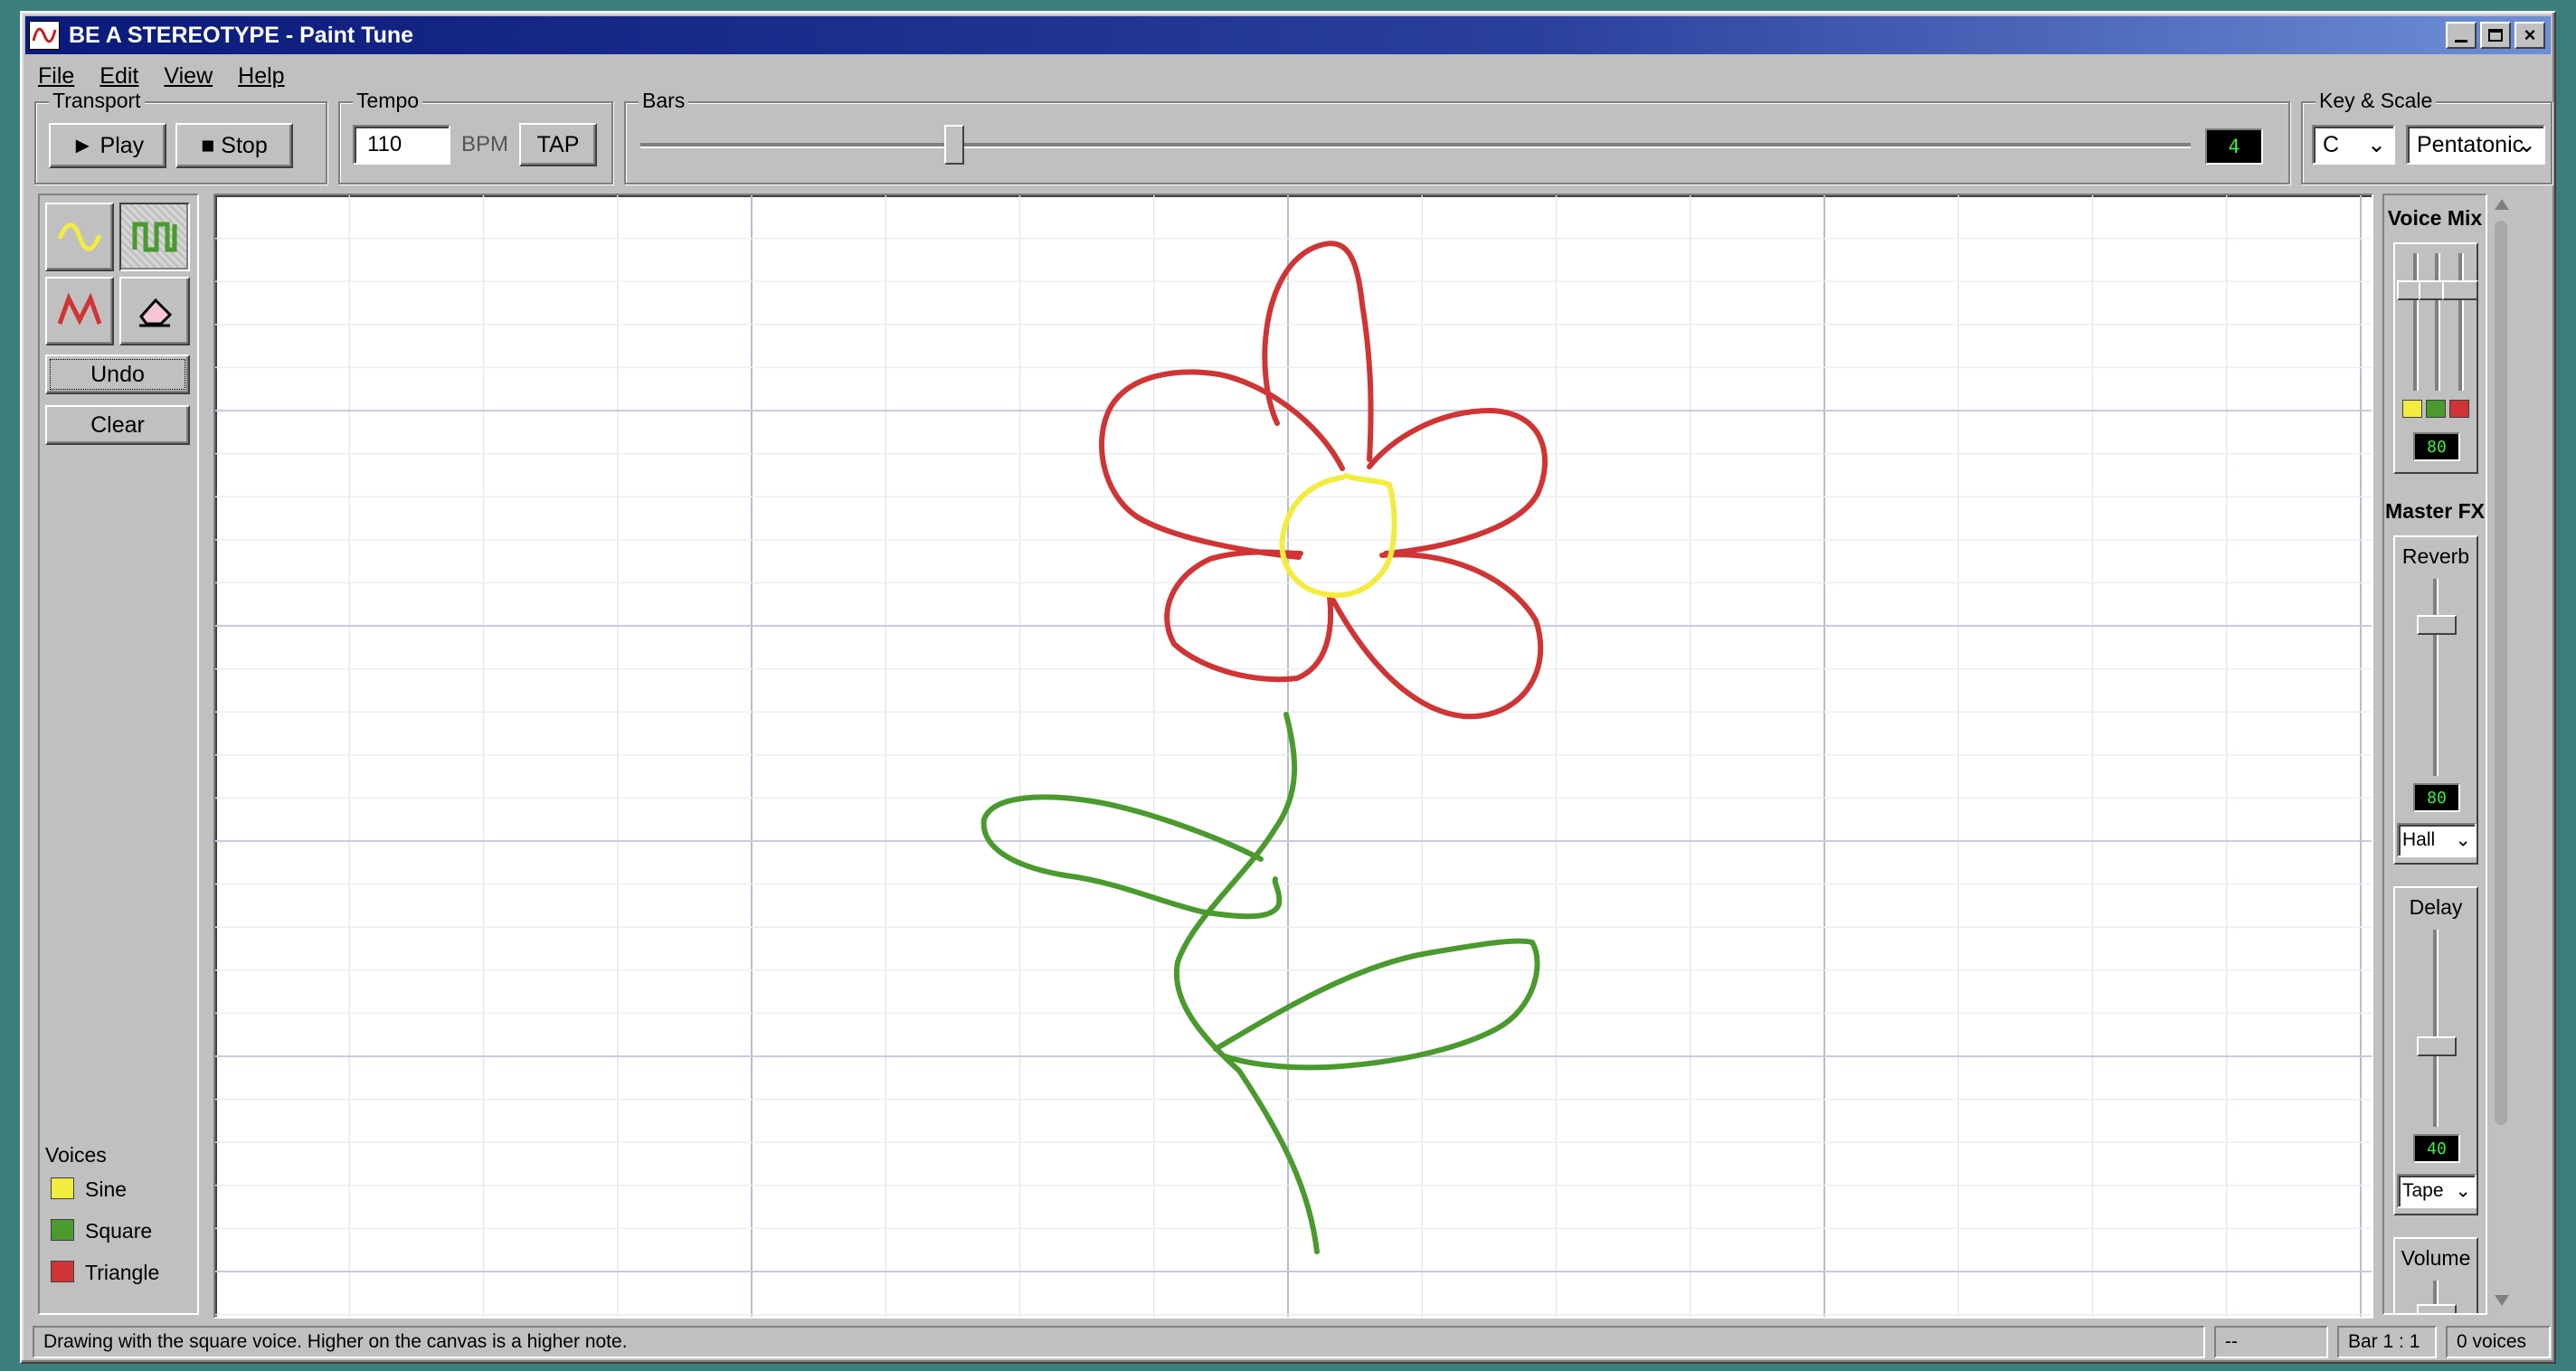 This screenshot has width=2576, height=1371. I want to click on close-button: ×, so click(2530, 35).